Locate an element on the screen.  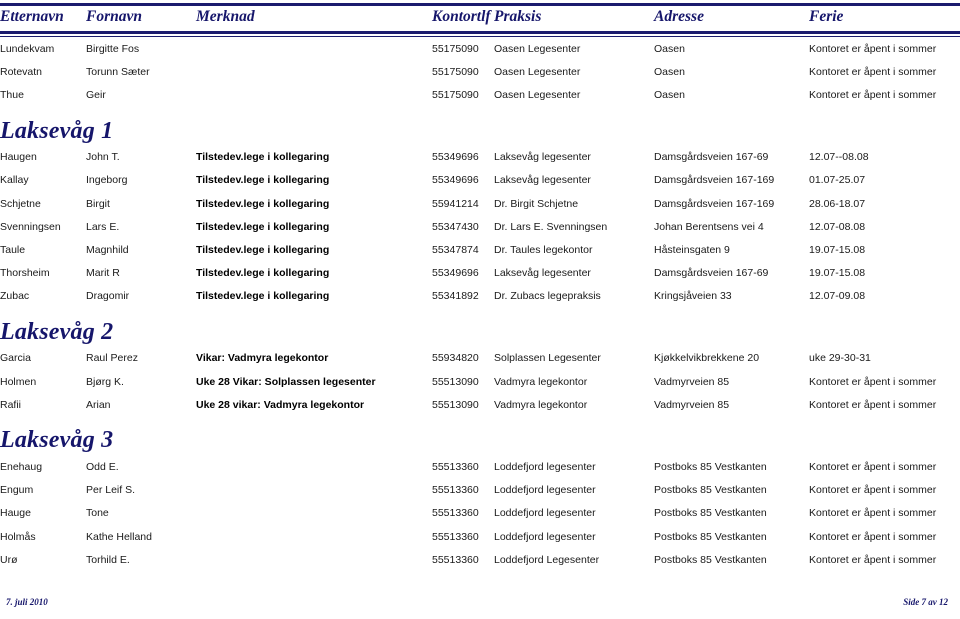
top-rule is located at coordinates (480, 4).